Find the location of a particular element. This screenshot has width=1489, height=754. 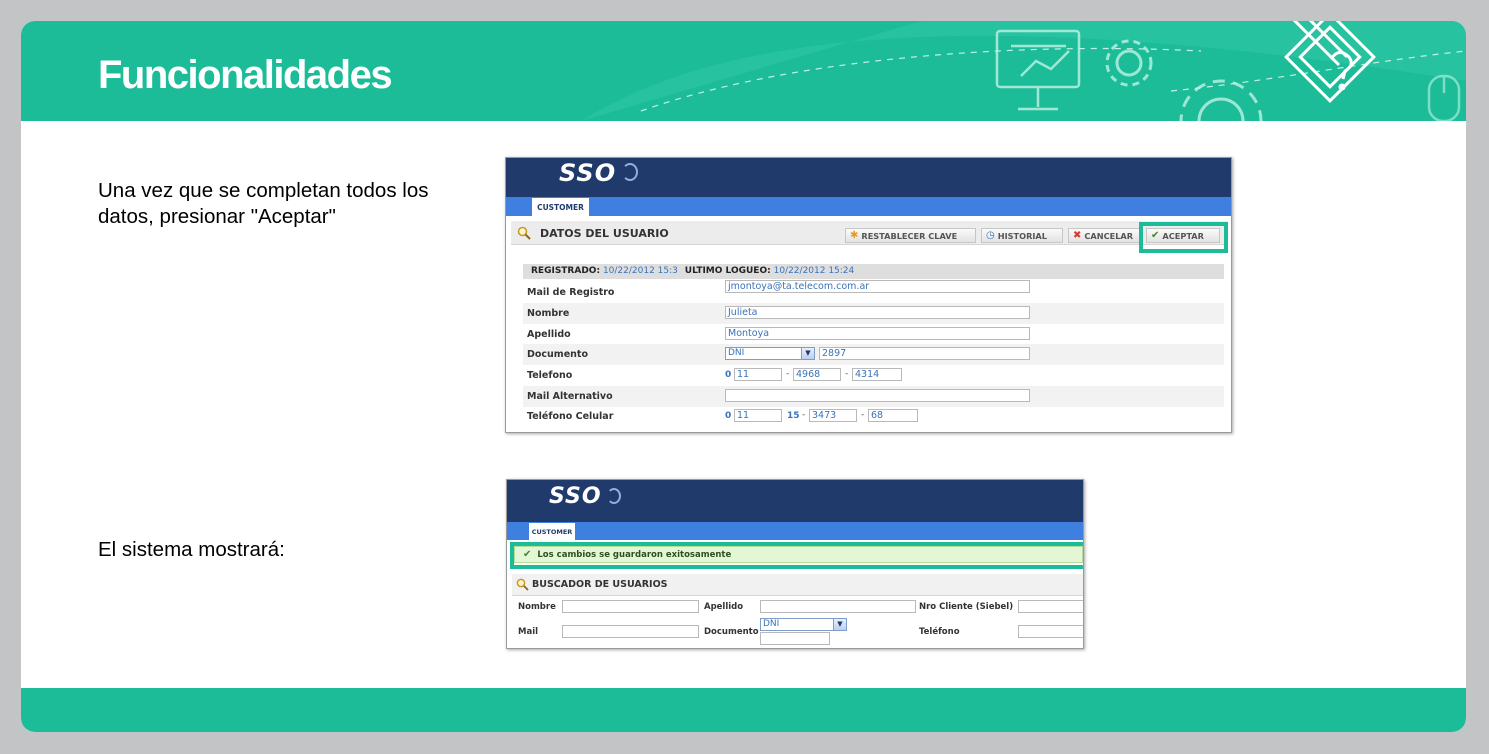

row-apellido: Apellido Montoya is located at coordinates (873, 334).